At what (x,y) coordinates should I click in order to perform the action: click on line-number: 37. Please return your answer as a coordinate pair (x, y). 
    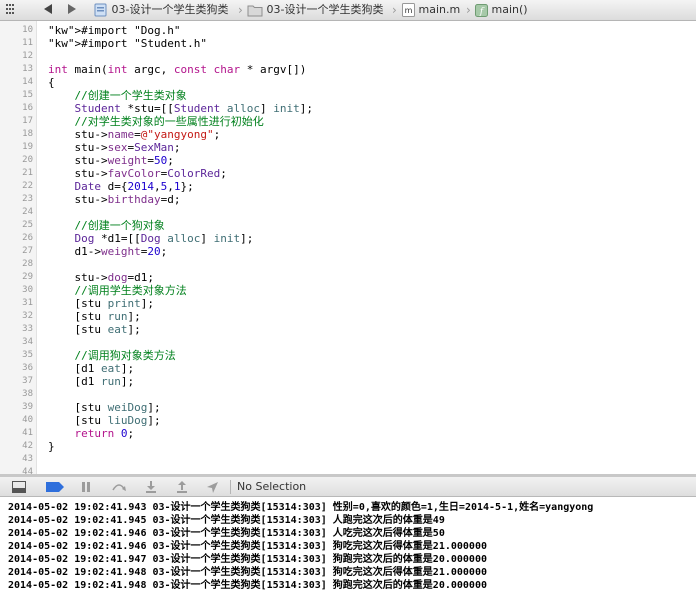
    Looking at the image, I should click on (27, 381).